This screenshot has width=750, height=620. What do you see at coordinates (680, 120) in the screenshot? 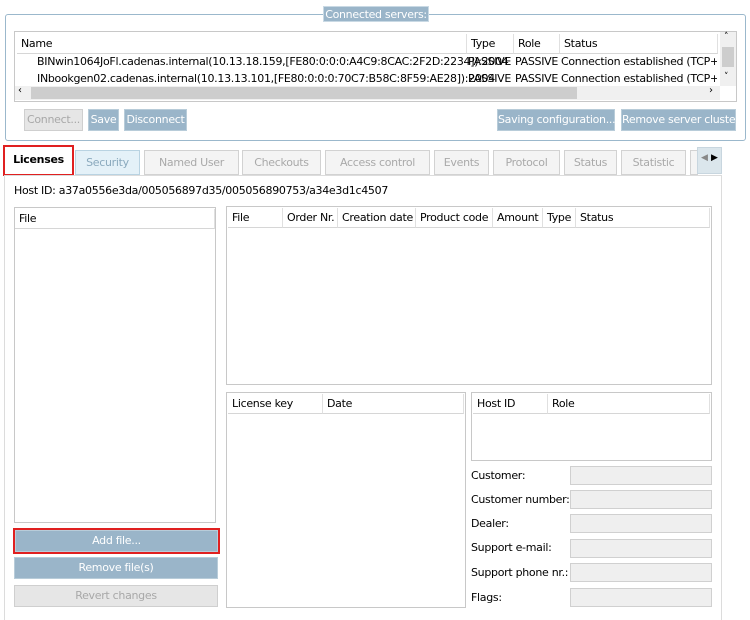
I see `remove-server-cluster-button: Remove server cluster` at bounding box center [680, 120].